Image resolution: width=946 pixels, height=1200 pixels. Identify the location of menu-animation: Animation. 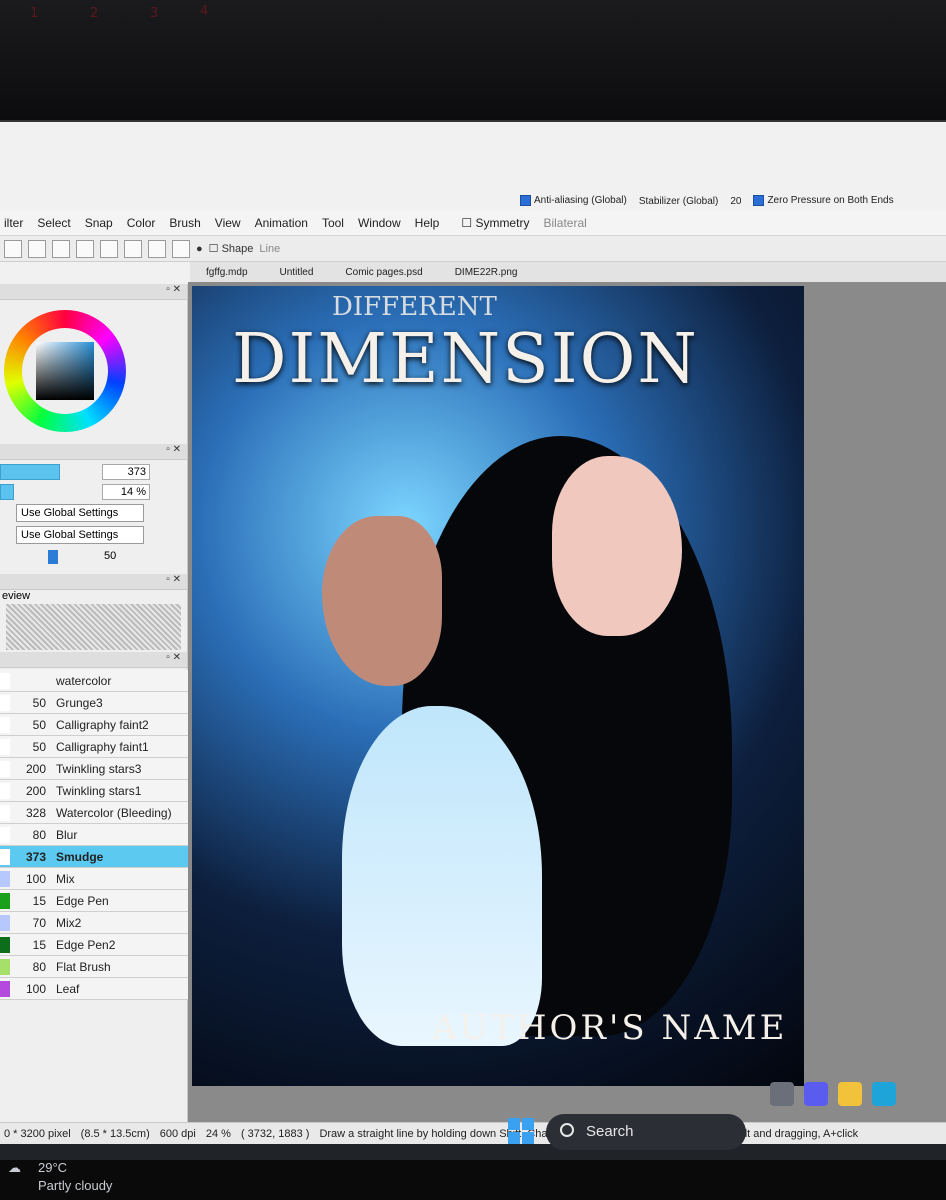
(281, 223).